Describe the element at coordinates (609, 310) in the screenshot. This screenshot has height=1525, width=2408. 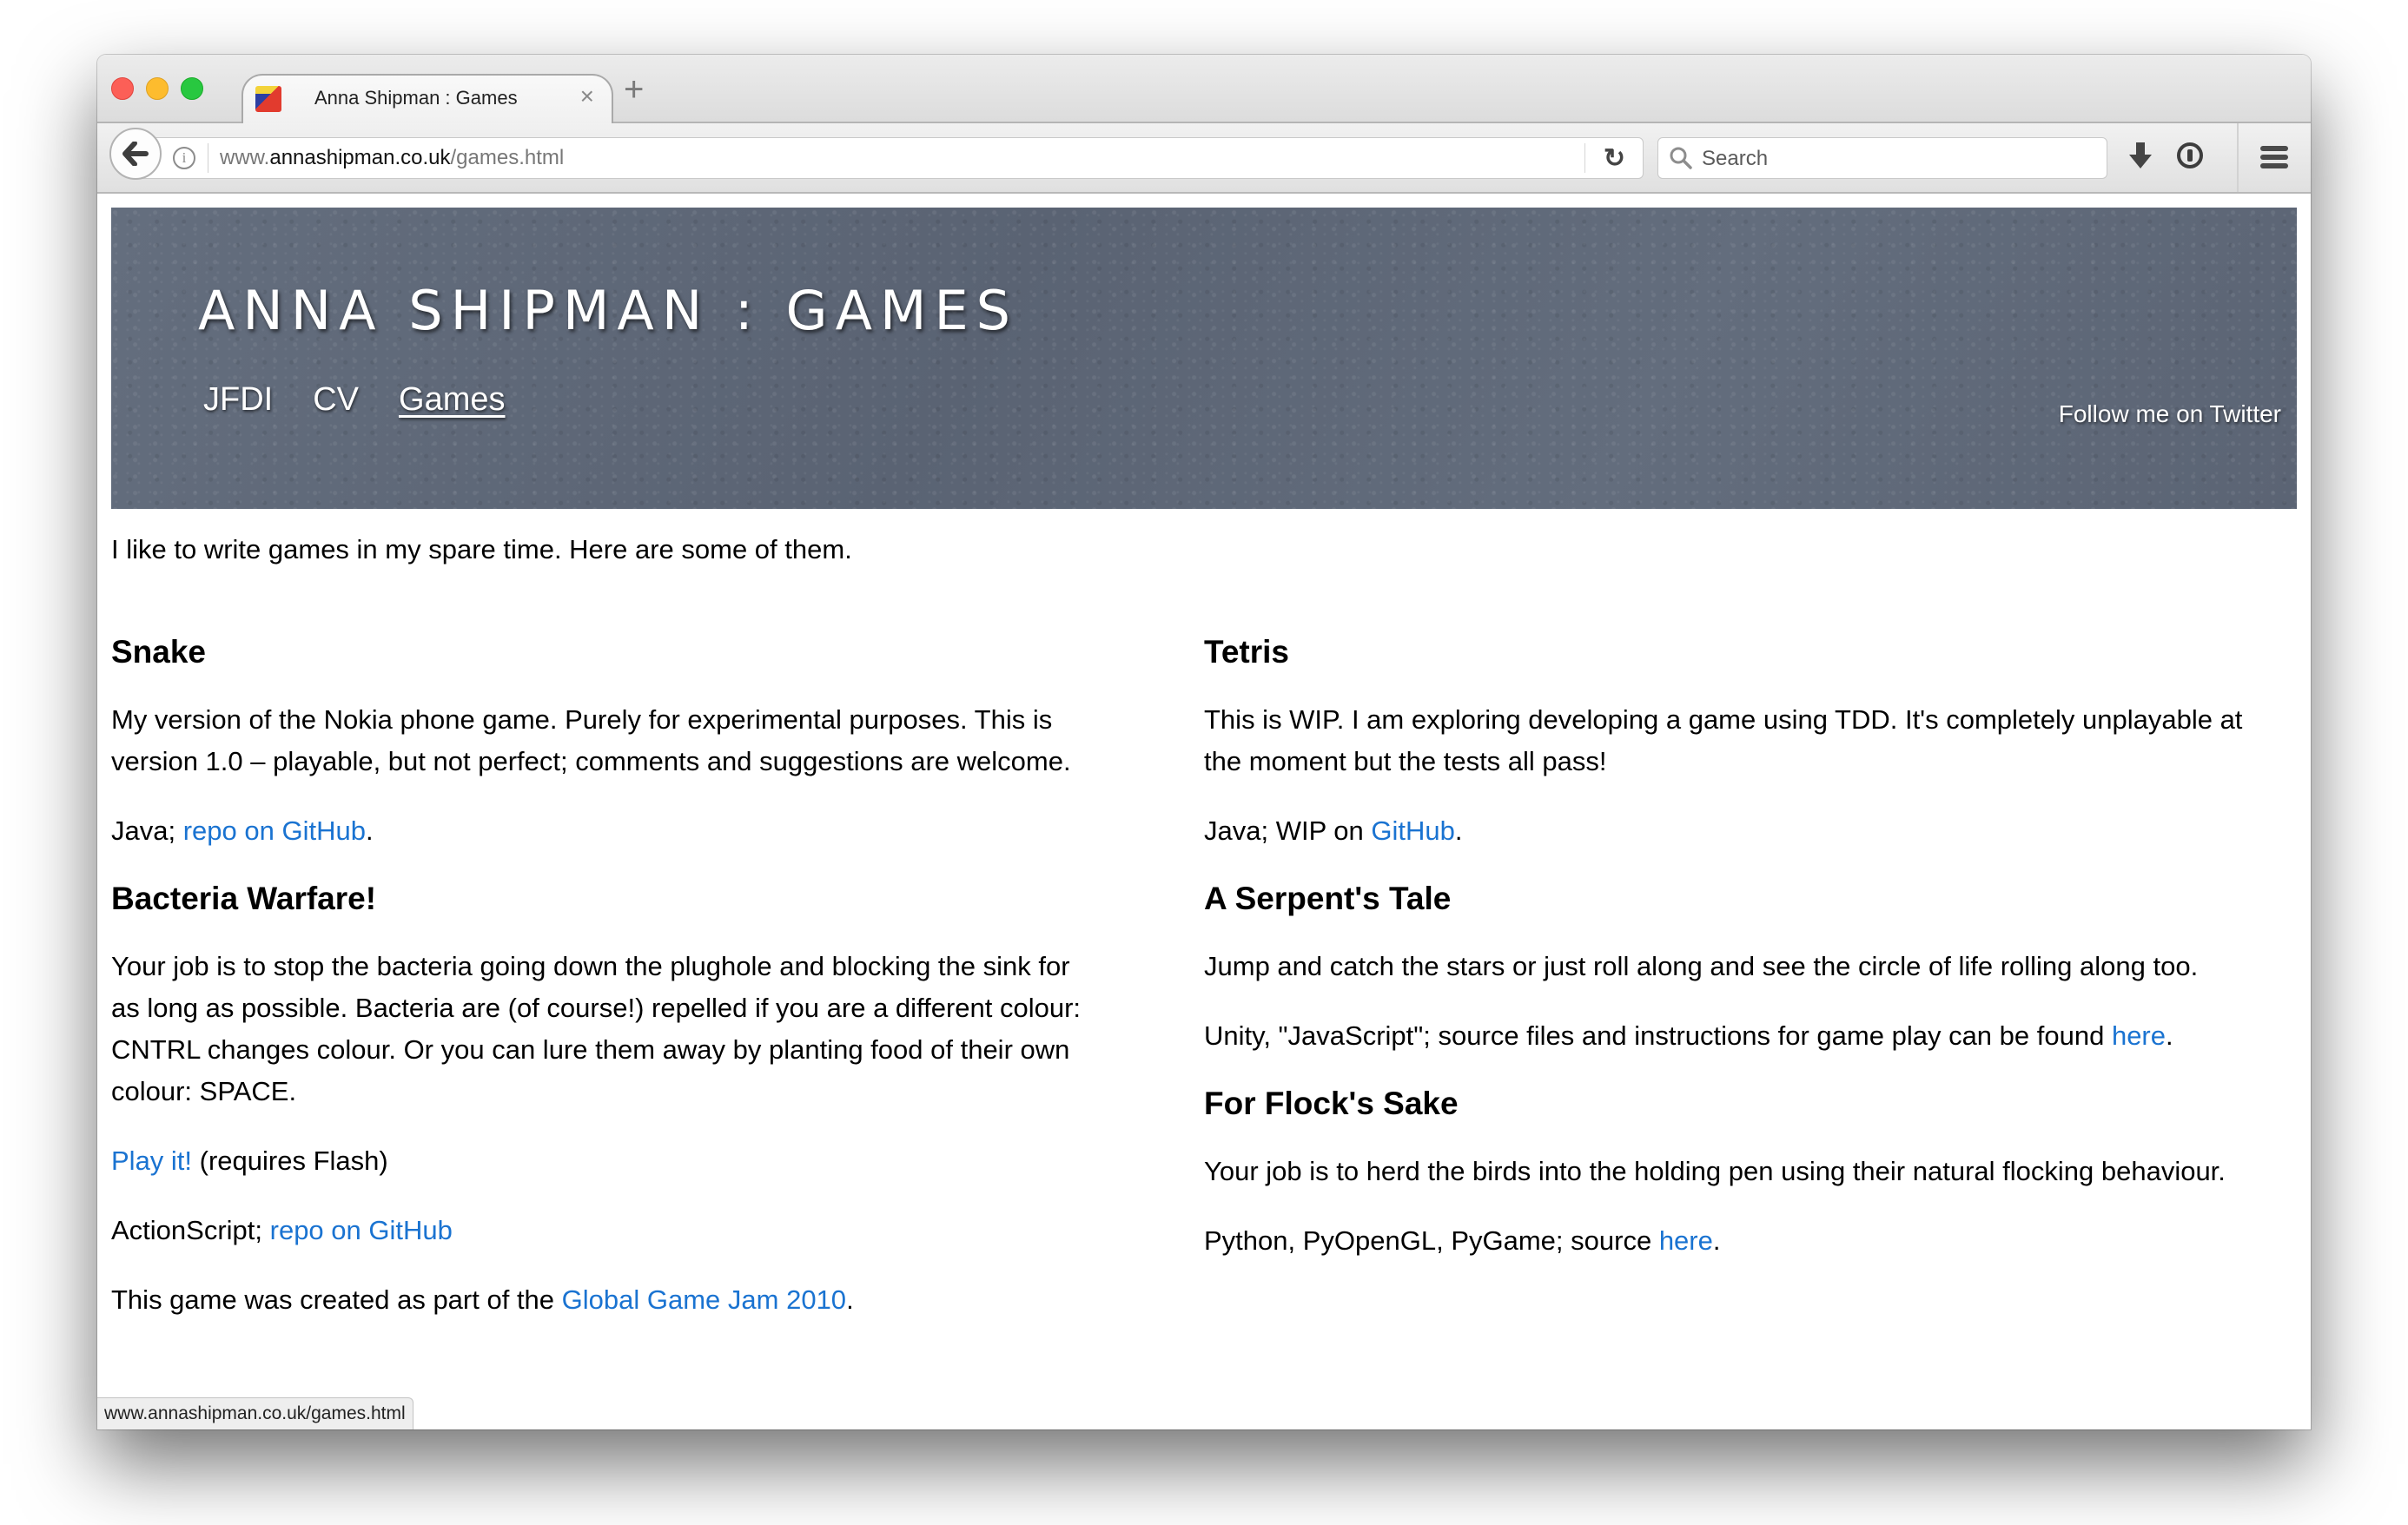
I see `site-title: ANNA SHIPMAN : GAMES` at that location.